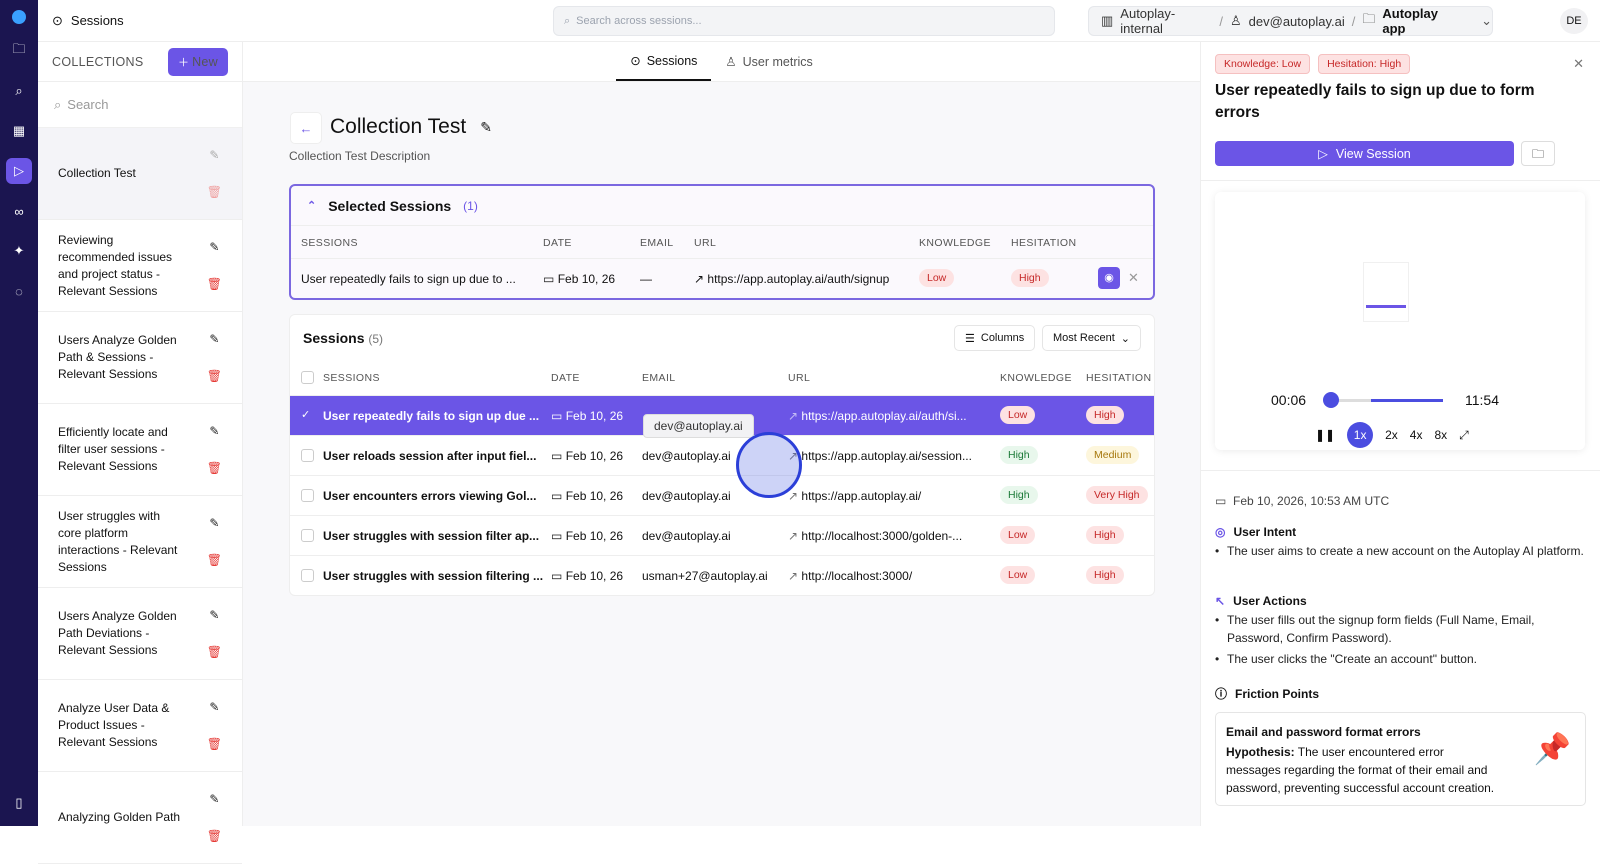 This screenshot has height=864, width=1600. I want to click on session-url: http://localhost:3000/, so click(856, 576).